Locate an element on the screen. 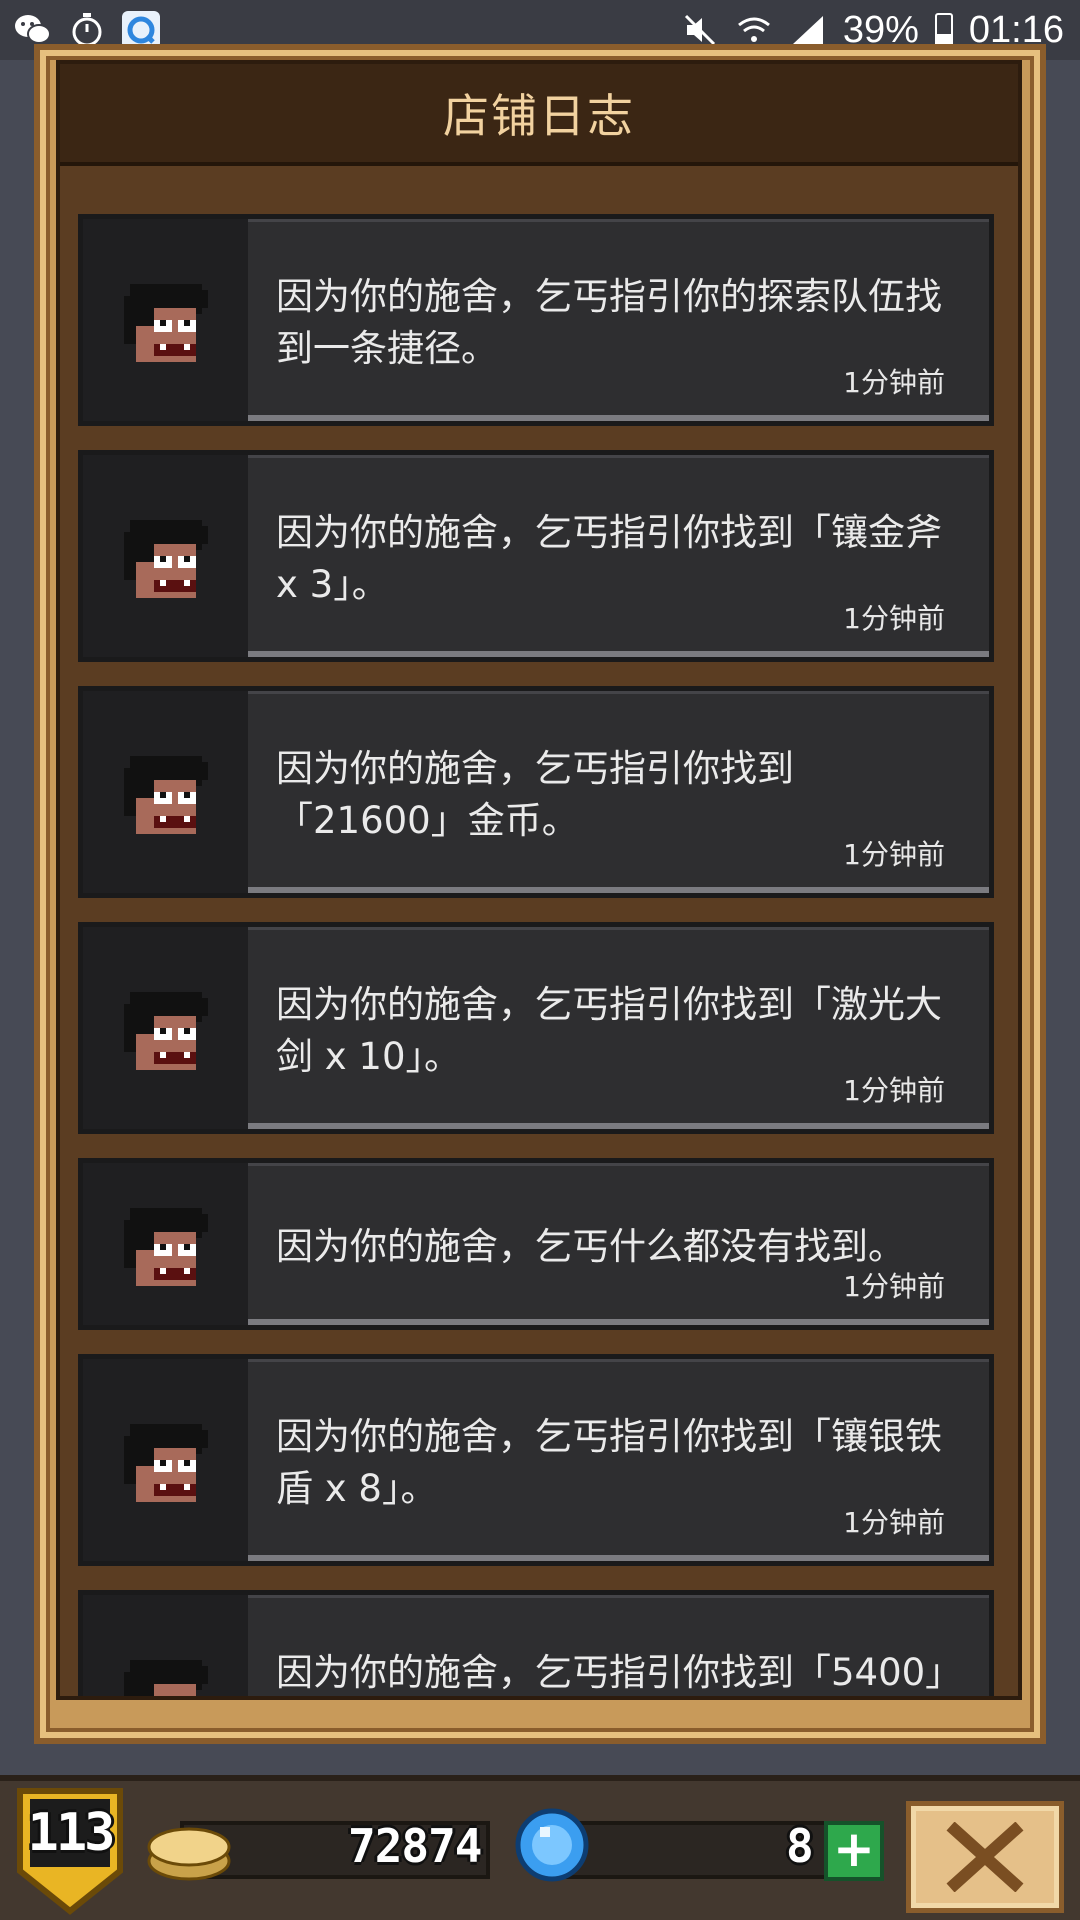 This screenshot has height=1920, width=1080. log-entry: 因为你的施舍，乞丐指引你找到「镶金斧 x 3」。 1分钟前 is located at coordinates (536, 556).